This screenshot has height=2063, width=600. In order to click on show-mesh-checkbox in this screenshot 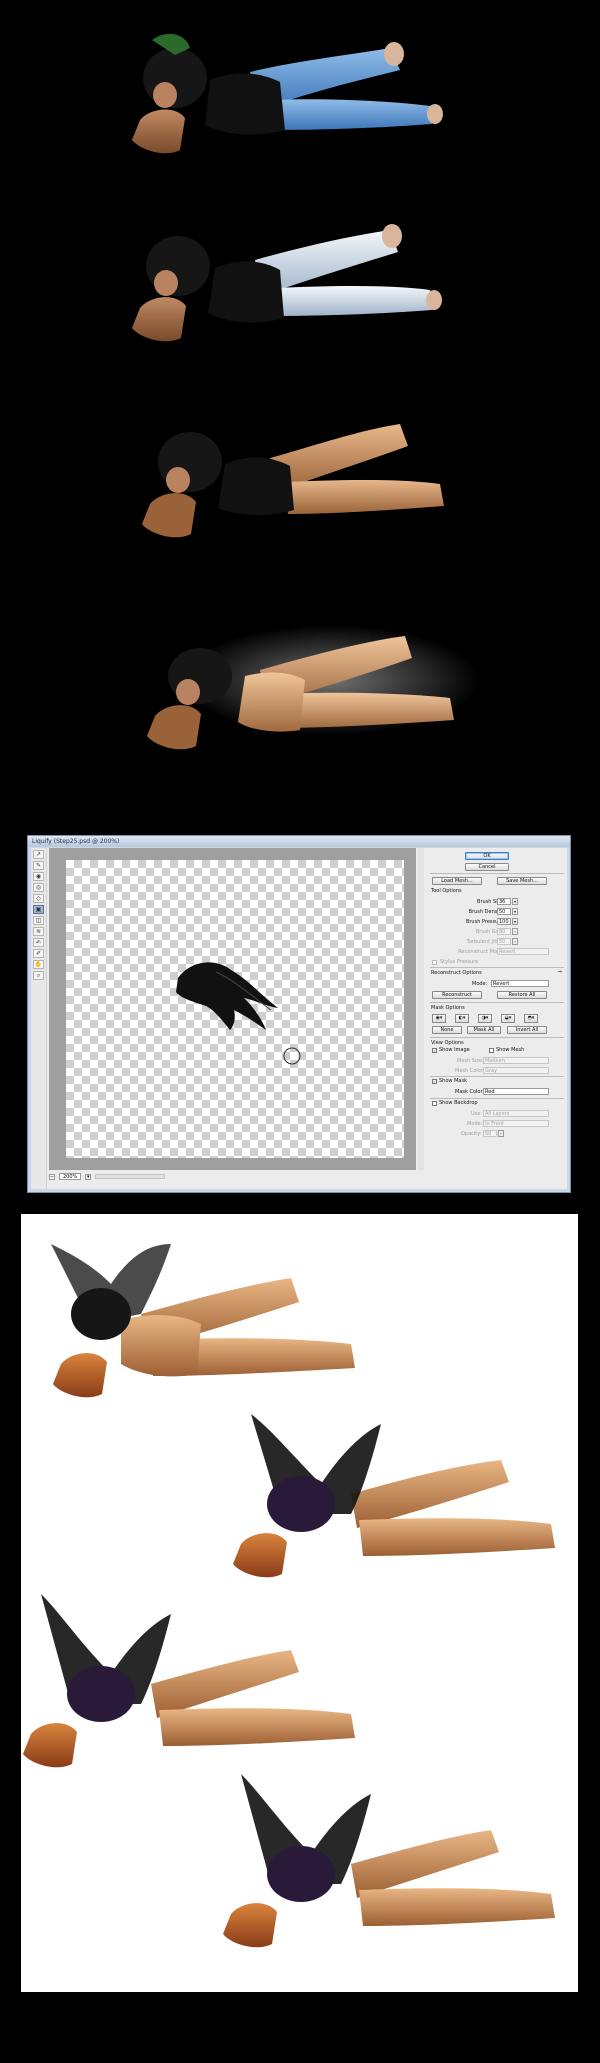, I will do `click(491, 1050)`.